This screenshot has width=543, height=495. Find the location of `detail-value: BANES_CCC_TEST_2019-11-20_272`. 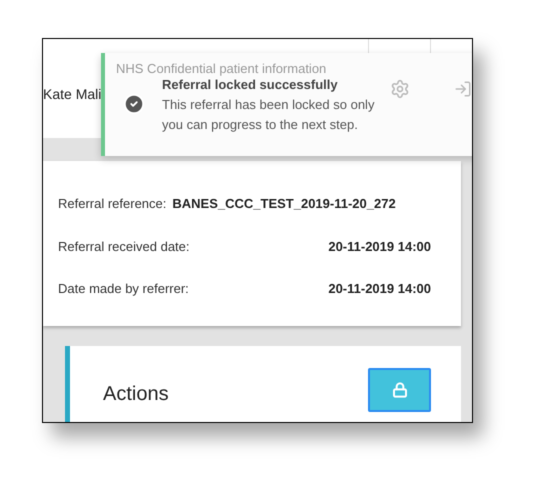

detail-value: BANES_CCC_TEST_2019-11-20_272 is located at coordinates (284, 204).